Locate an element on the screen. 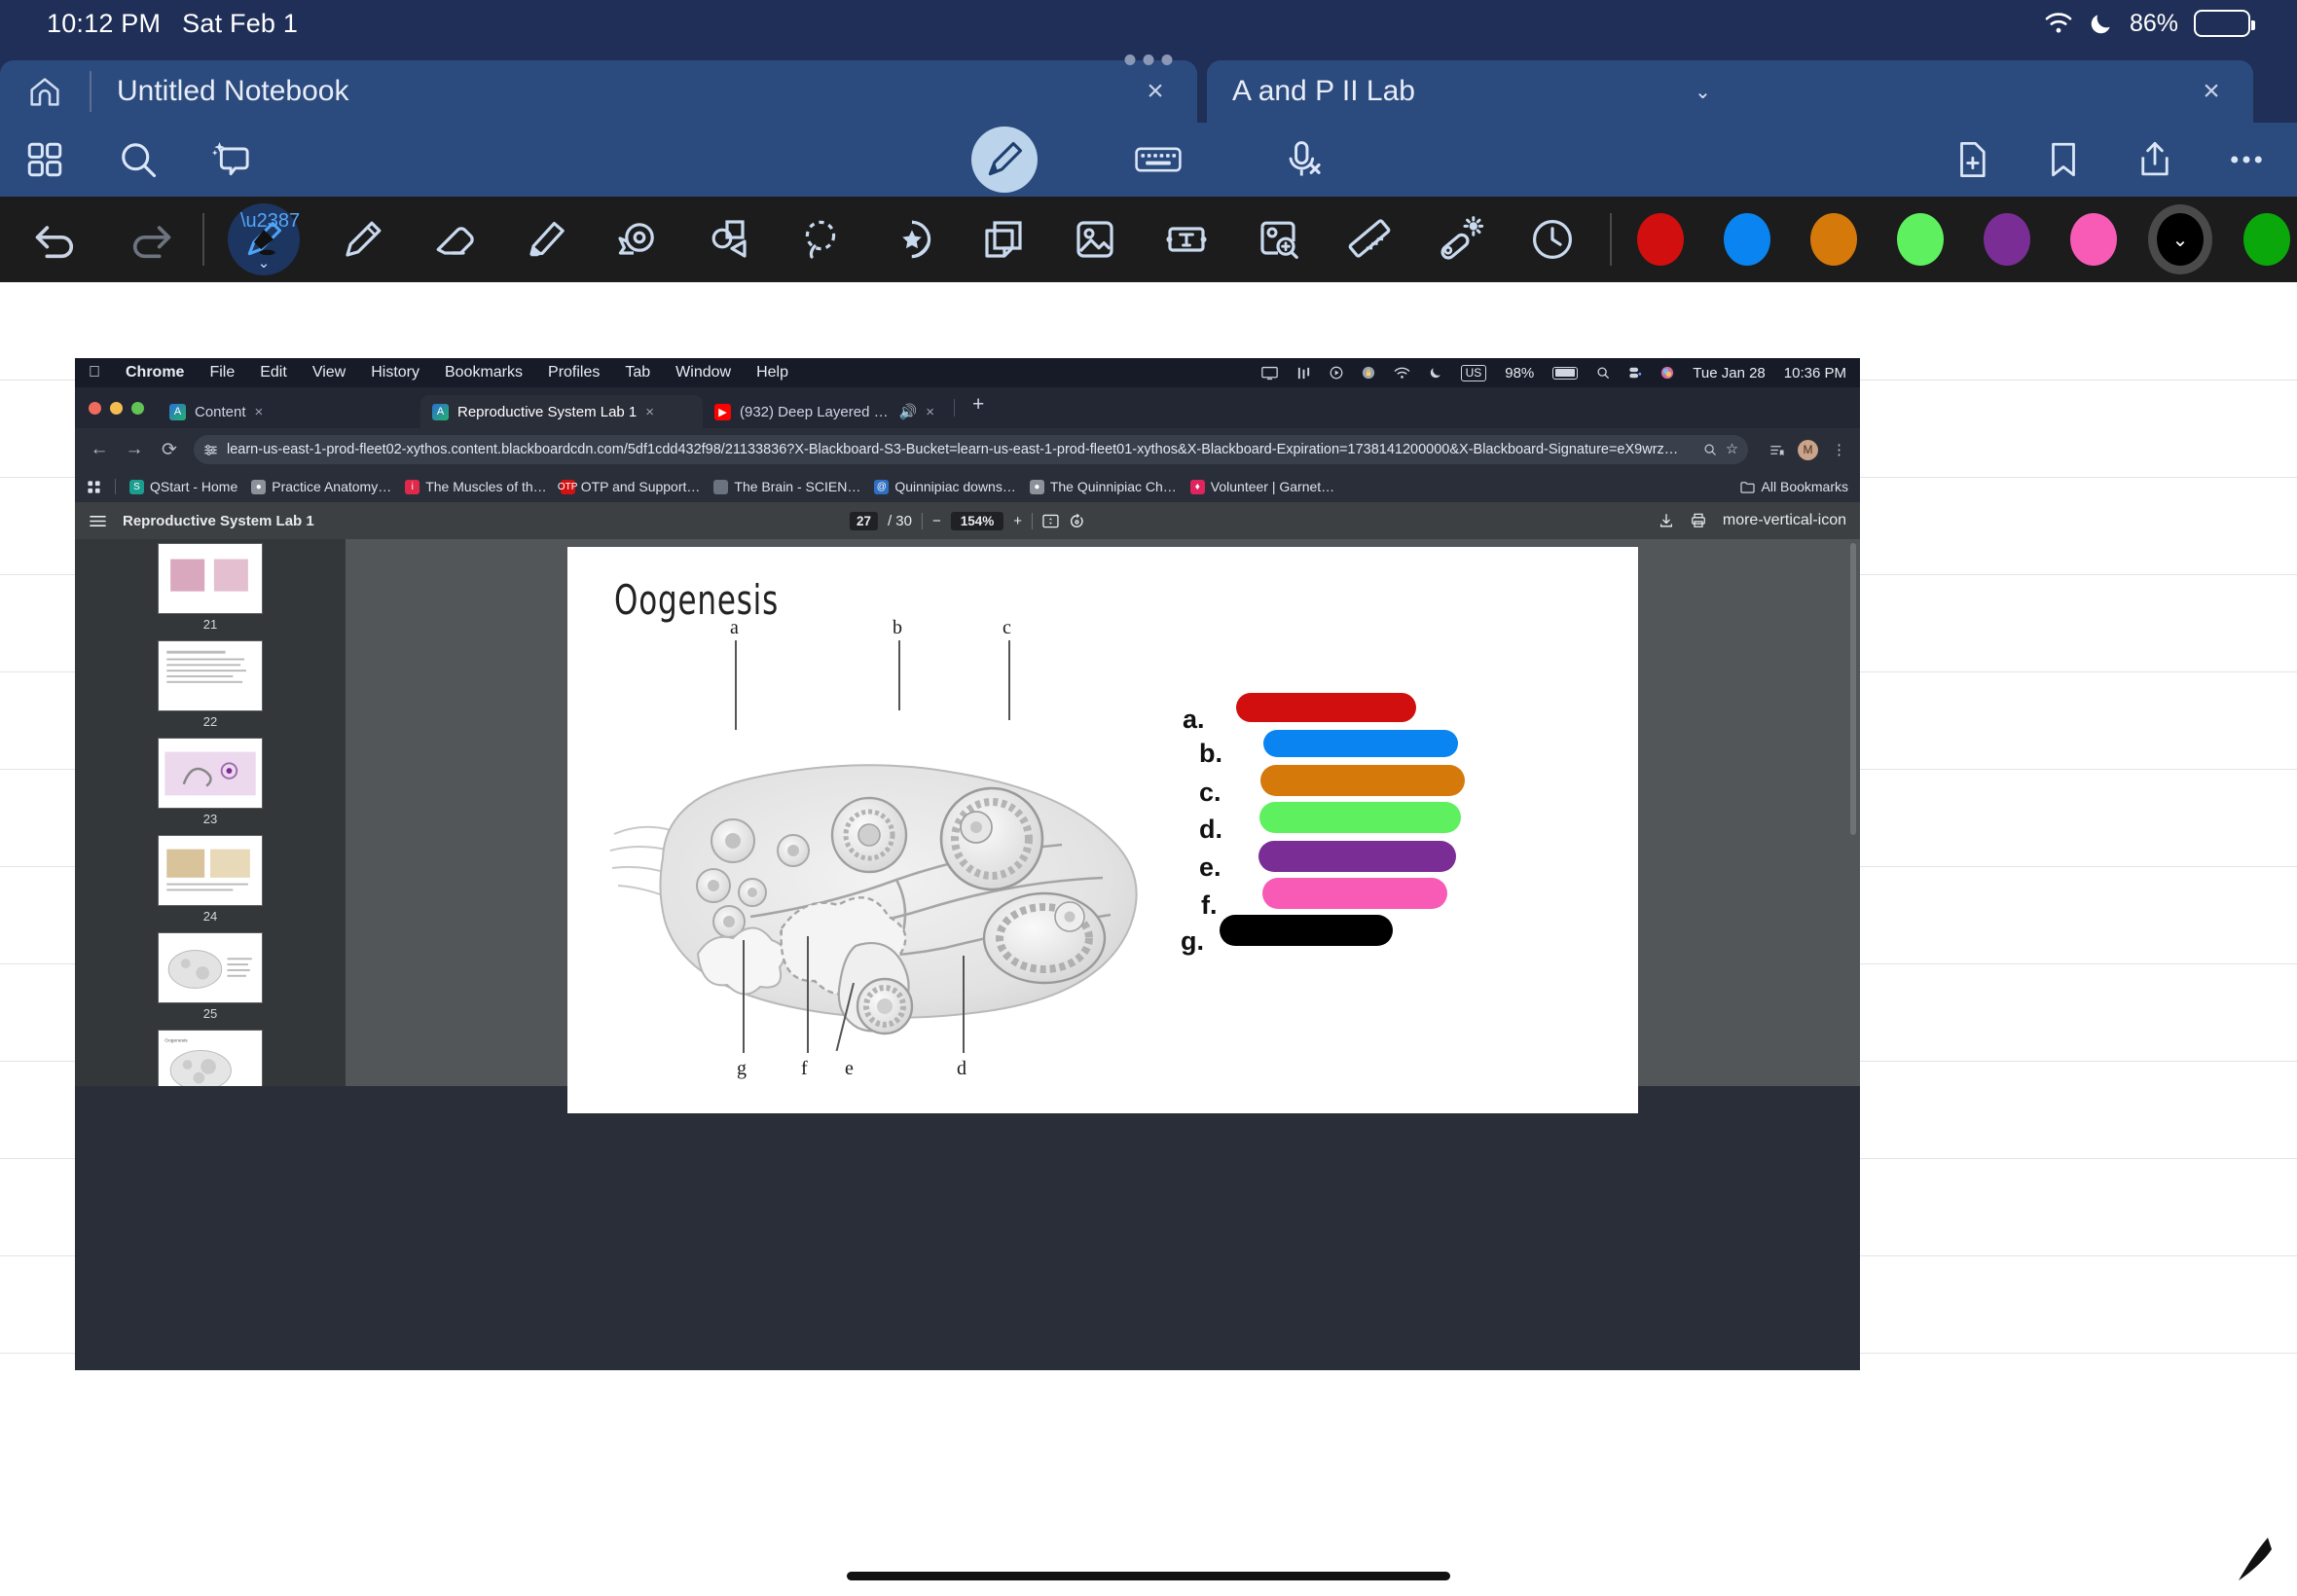 Image resolution: width=2297 pixels, height=1596 pixels. back-icon: ← is located at coordinates (99, 449).